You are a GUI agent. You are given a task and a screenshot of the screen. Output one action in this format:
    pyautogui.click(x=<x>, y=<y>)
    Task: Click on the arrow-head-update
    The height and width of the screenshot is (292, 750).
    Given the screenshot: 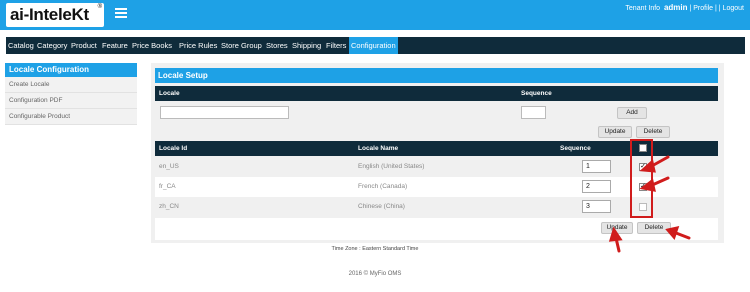 What is the action you would take?
    pyautogui.click(x=615, y=234)
    